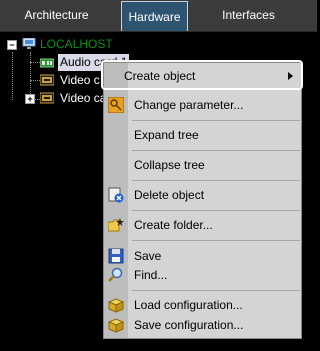 The image size is (320, 351). I want to click on menu-item-label: Delete object, so click(169, 195).